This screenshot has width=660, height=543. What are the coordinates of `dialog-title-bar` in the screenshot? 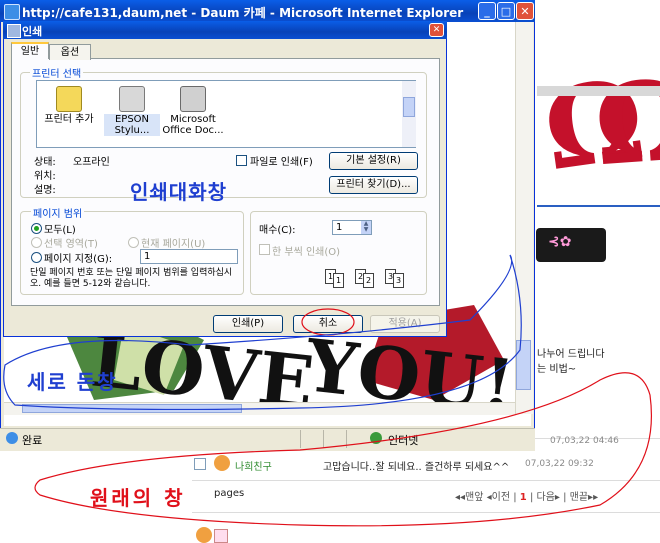 It's located at (225, 30).